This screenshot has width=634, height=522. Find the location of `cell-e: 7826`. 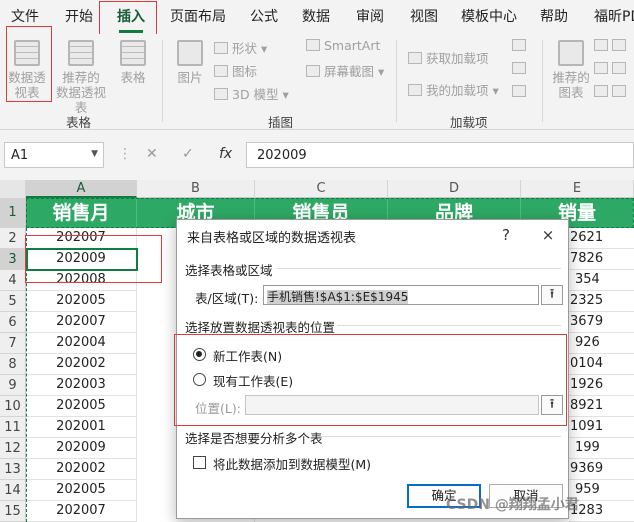

cell-e: 7826 is located at coordinates (601, 259).